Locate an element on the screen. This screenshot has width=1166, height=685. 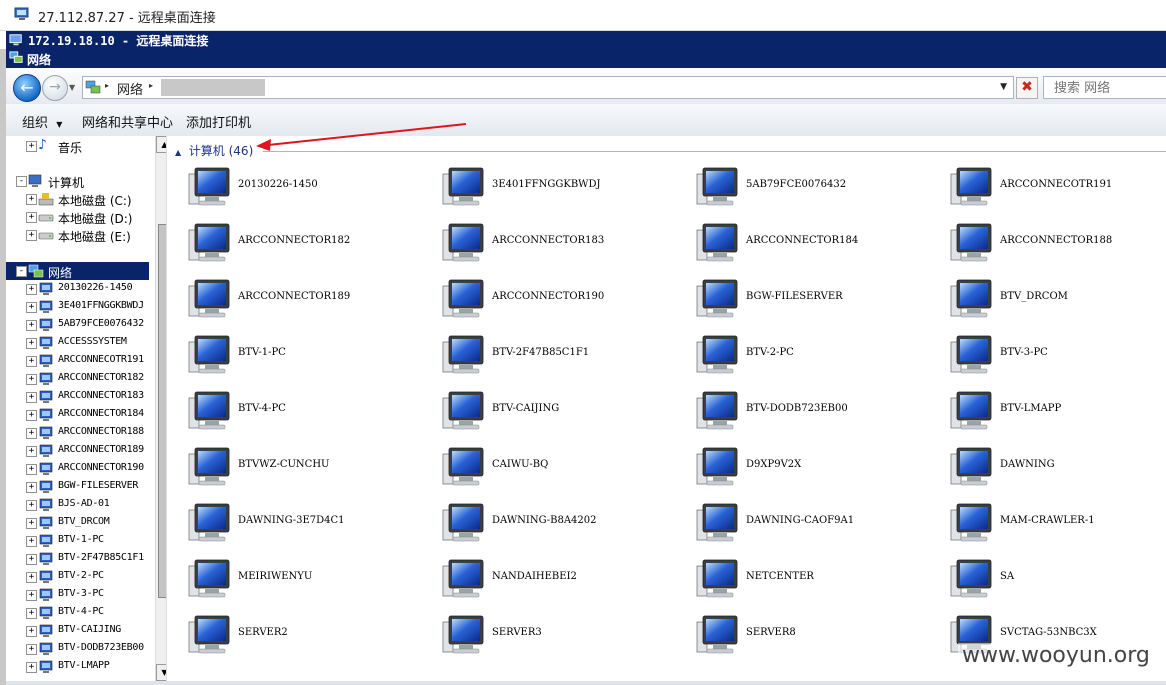
breadcrumb-network: 网络 is located at coordinates (130, 88).